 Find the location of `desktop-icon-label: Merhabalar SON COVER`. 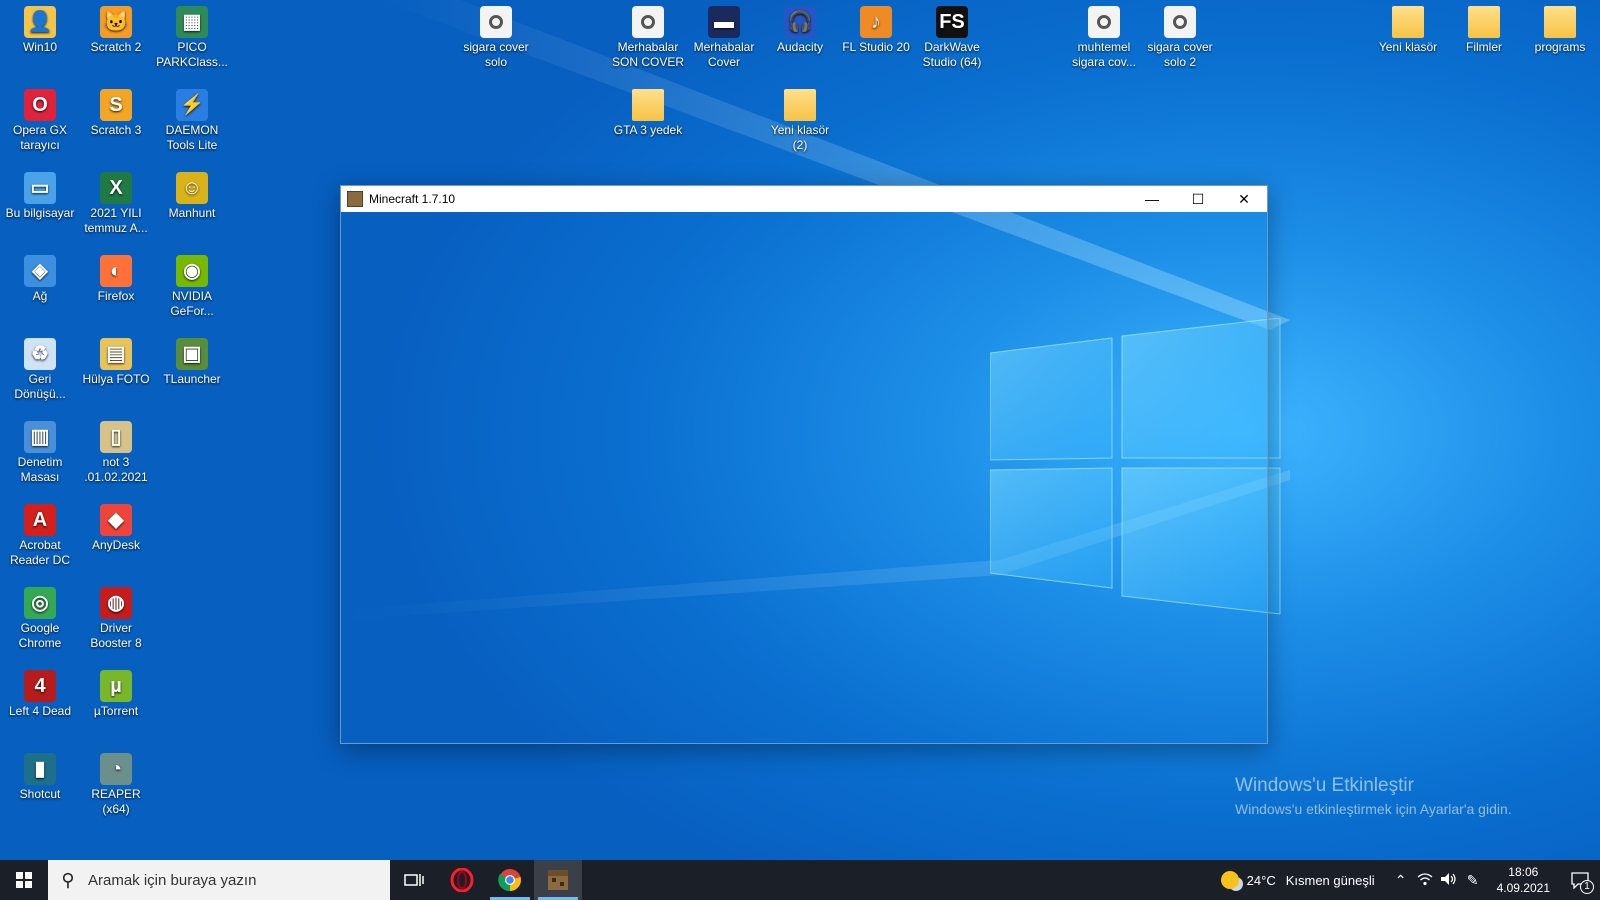

desktop-icon-label: Merhabalar SON COVER is located at coordinates (647, 54).